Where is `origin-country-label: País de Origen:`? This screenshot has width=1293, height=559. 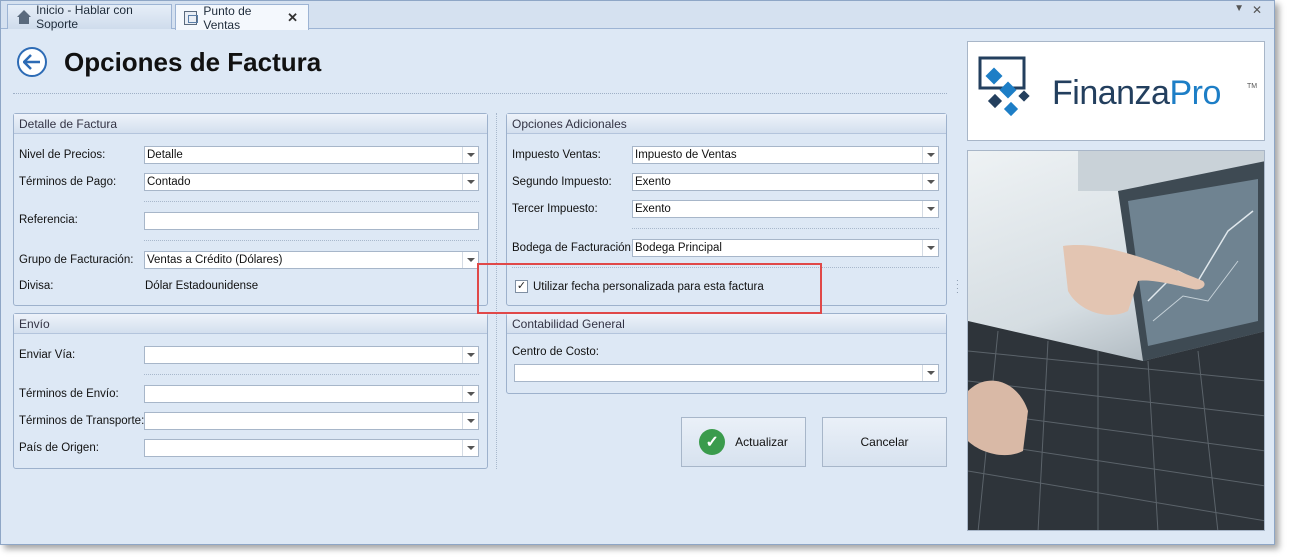
origin-country-label: País de Origen: is located at coordinates (59, 448).